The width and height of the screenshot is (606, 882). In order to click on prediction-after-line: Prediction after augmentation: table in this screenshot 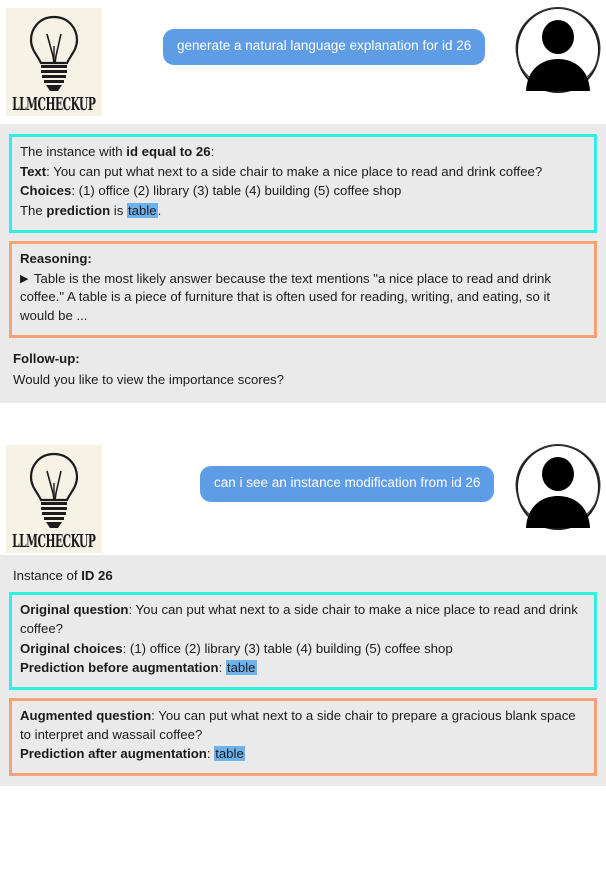, I will do `click(132, 754)`.